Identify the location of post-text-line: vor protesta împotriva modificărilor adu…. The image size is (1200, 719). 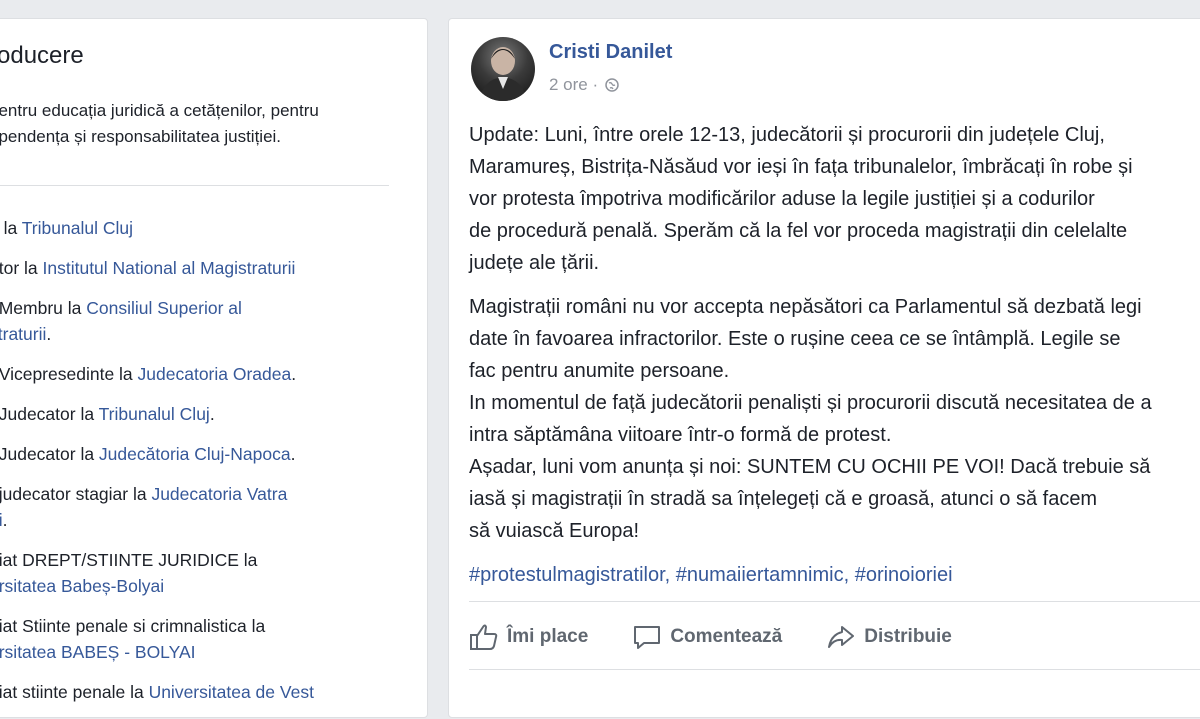
(782, 199).